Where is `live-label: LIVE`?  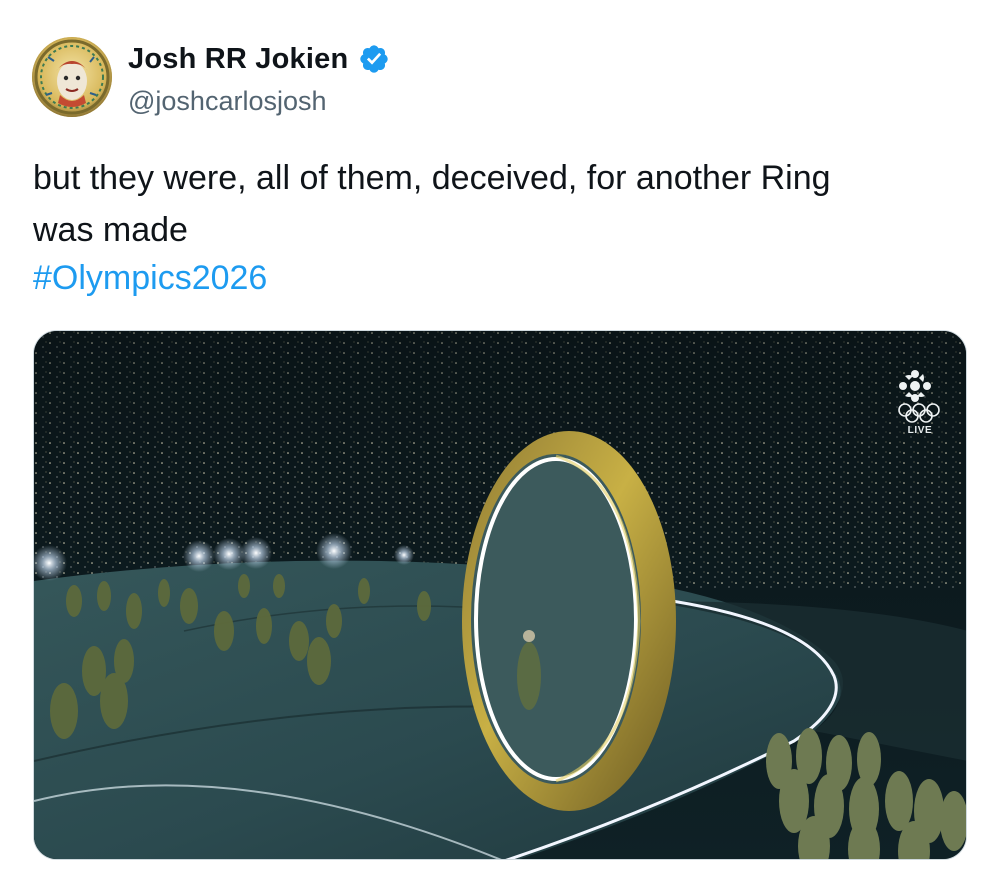 live-label: LIVE is located at coordinates (920, 430).